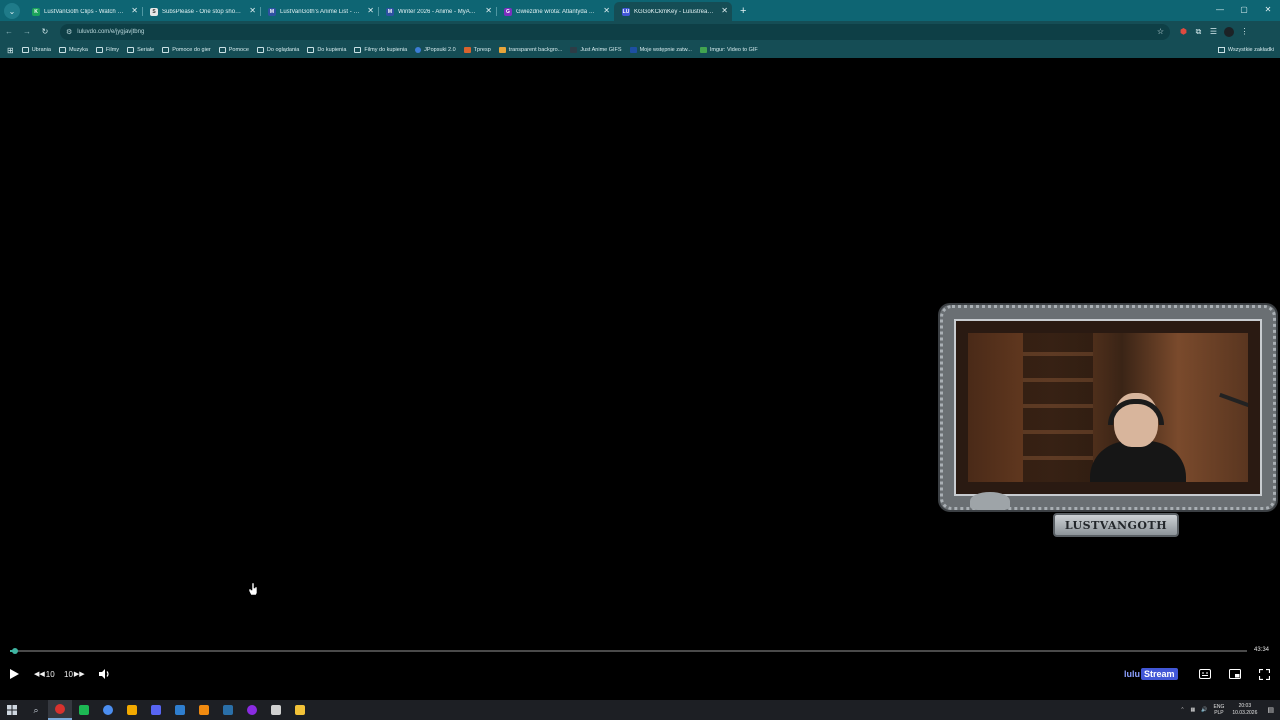 Image resolution: width=1280 pixels, height=720 pixels. Describe the element at coordinates (44, 674) in the screenshot. I see `rewind-10-button: ◀◀ 10` at that location.